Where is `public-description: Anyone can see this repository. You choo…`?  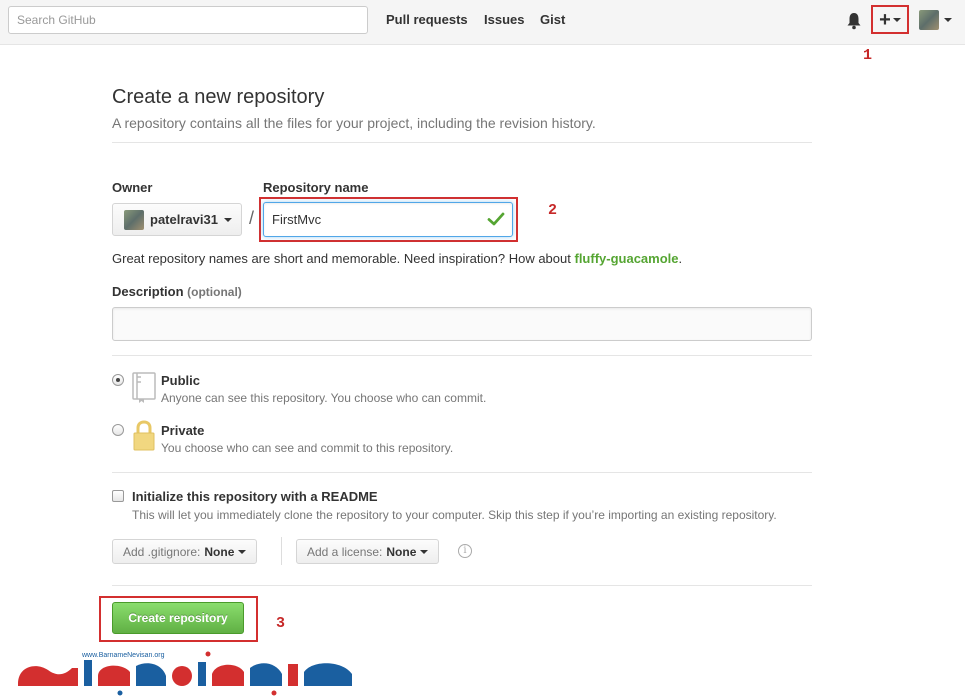
public-description: Anyone can see this repository. You choo… is located at coordinates (324, 398).